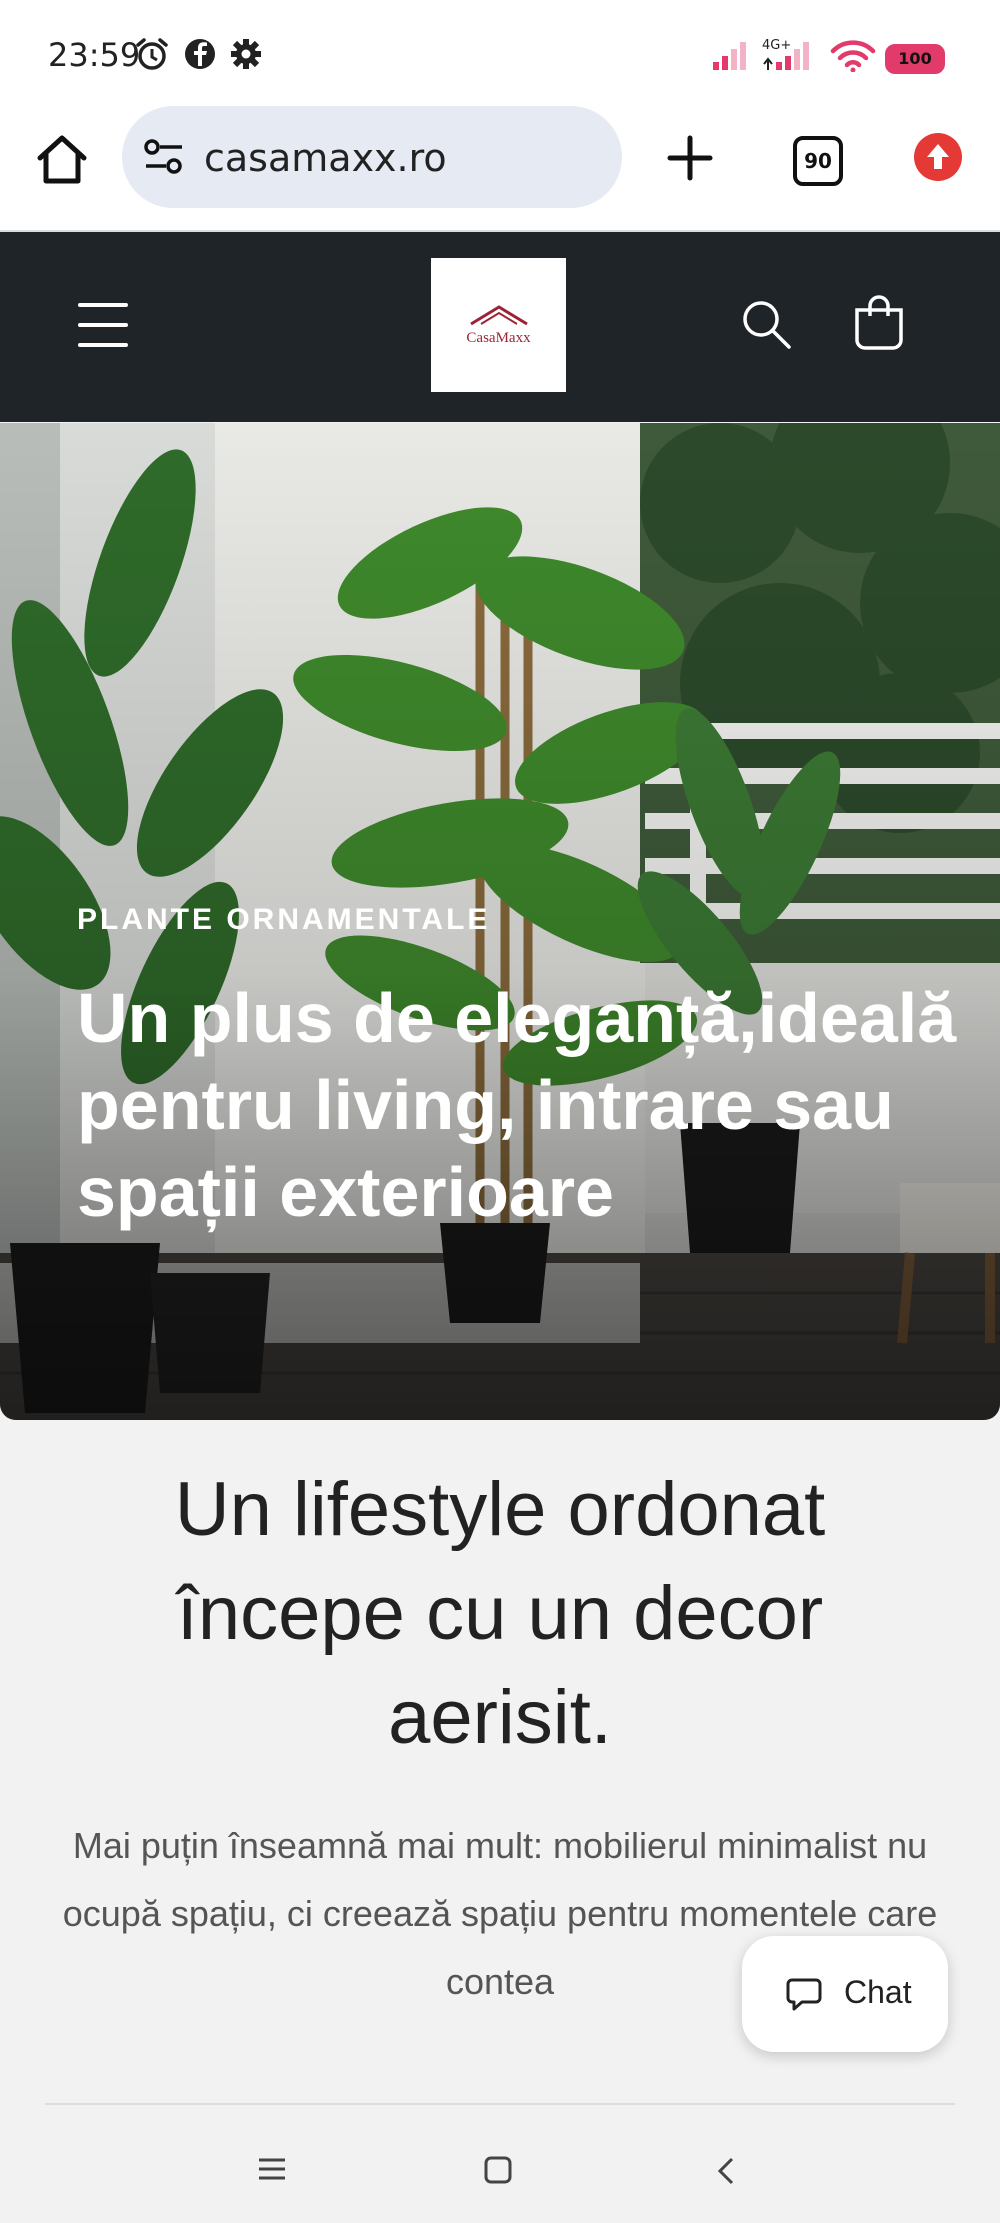  What do you see at coordinates (94, 55) in the screenshot?
I see `status-time: 23:59` at bounding box center [94, 55].